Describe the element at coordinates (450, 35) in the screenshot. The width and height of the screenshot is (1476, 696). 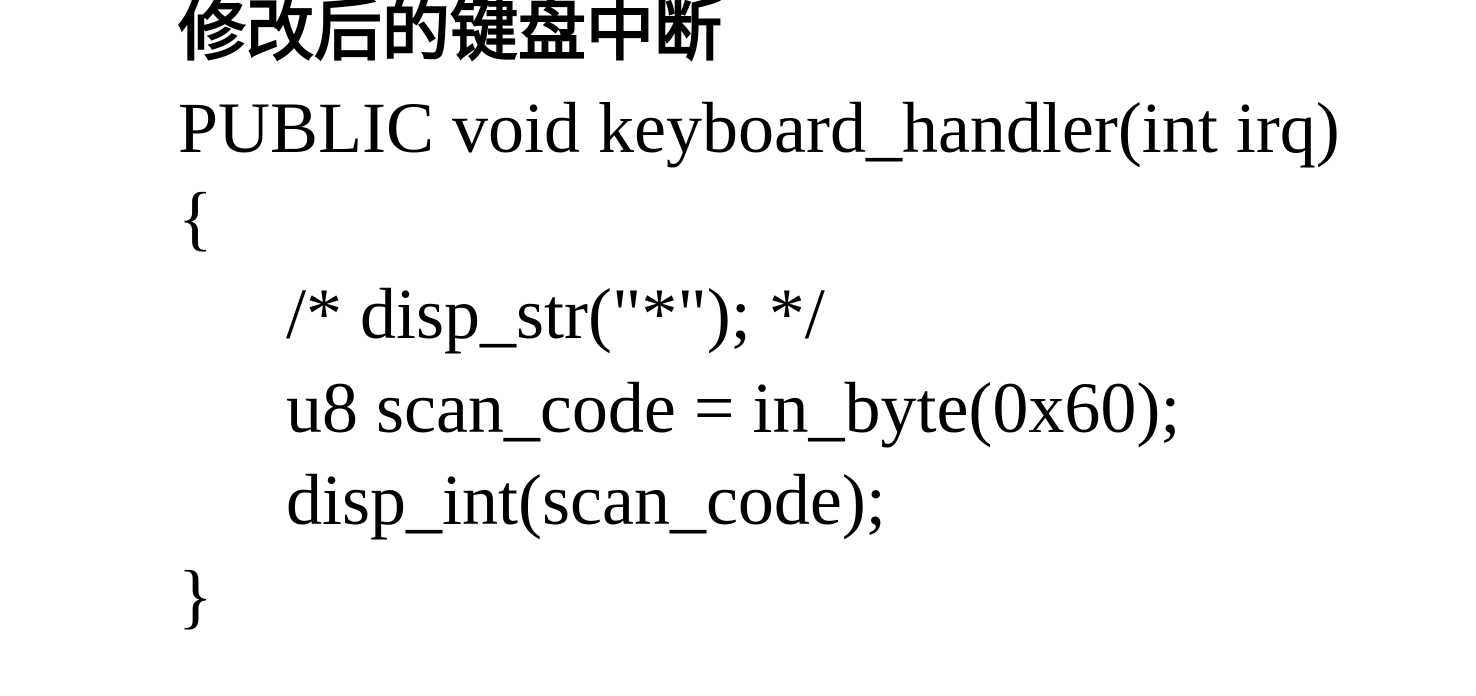
I see `slide-heading: 修改后的键盘中断` at that location.